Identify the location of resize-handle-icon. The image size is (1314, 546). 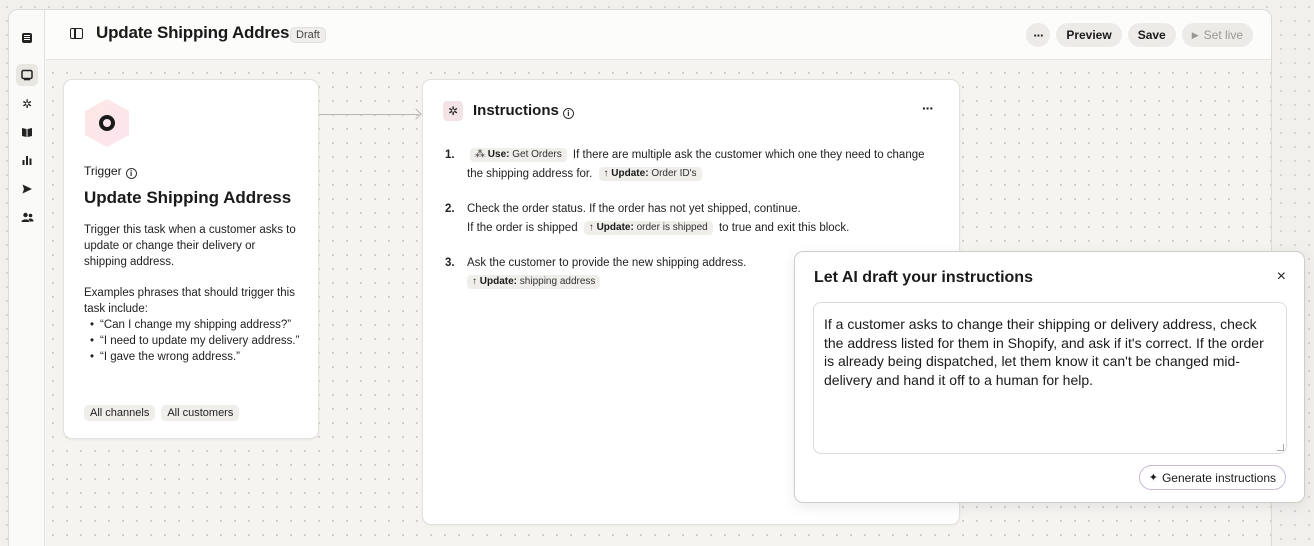
(1280, 447).